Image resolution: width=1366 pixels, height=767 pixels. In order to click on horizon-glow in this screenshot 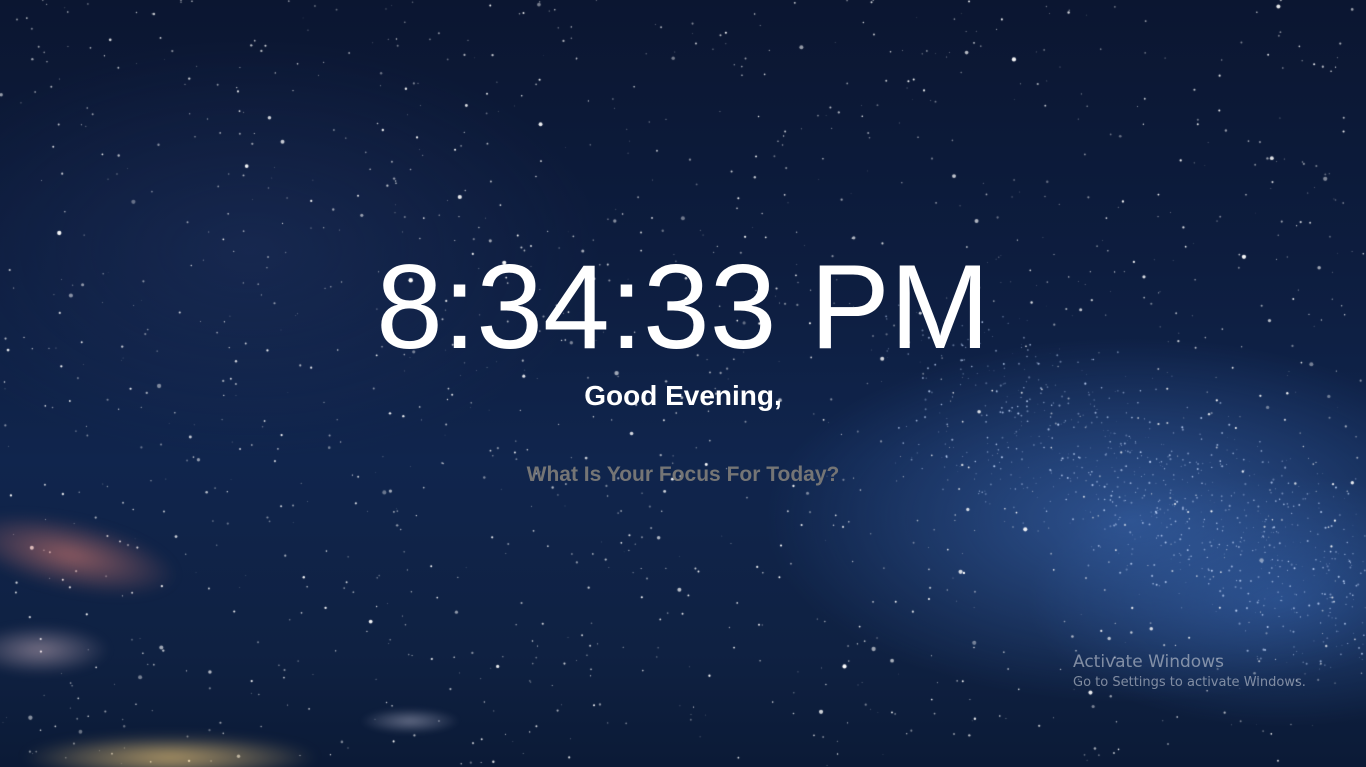, I will do `click(170, 751)`.